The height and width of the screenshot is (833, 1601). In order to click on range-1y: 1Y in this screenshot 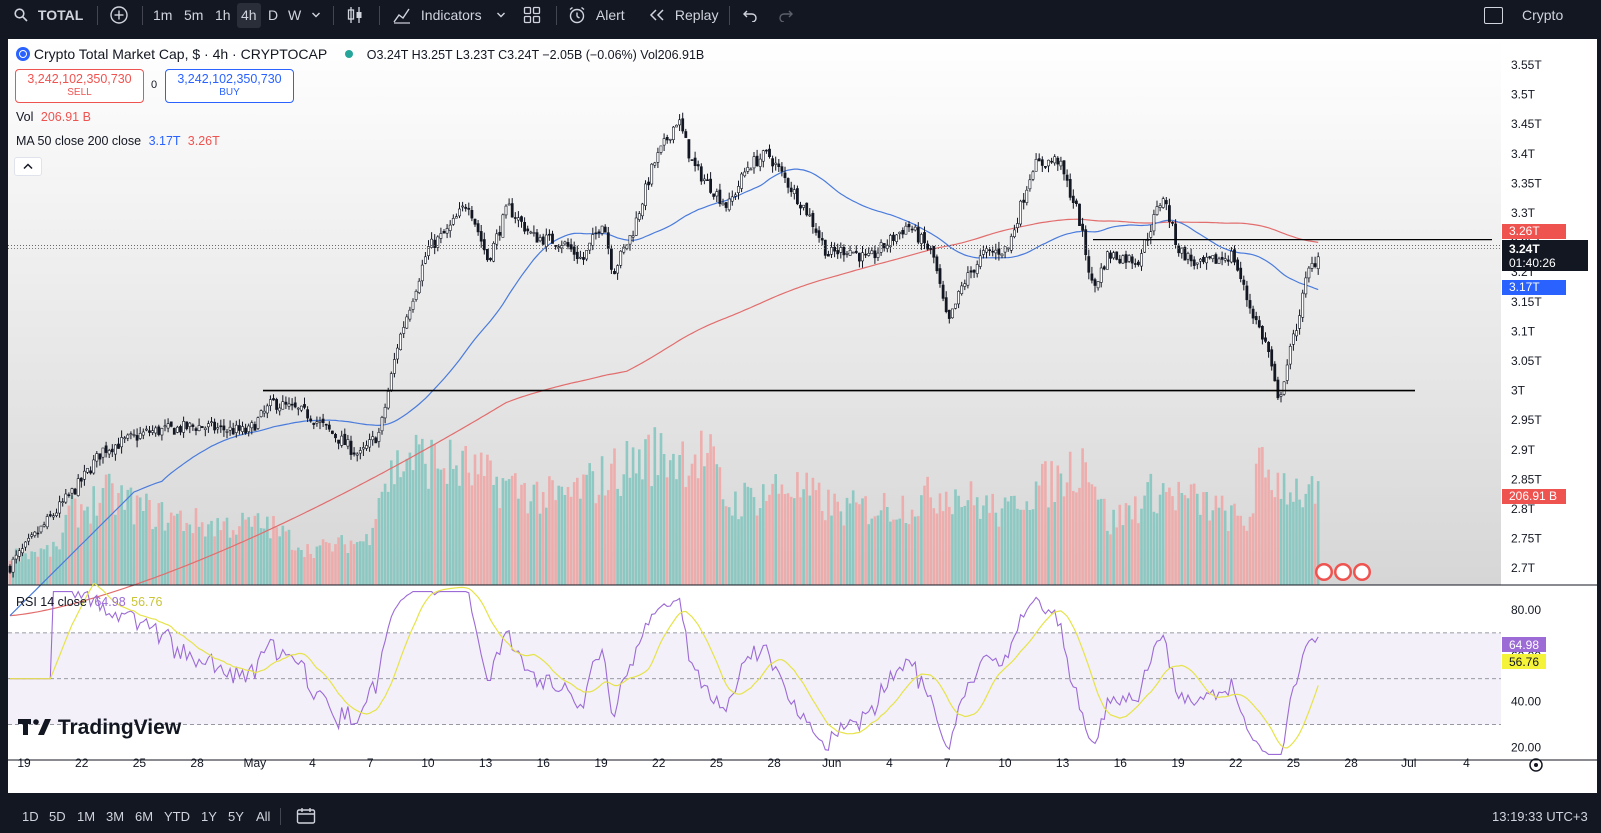, I will do `click(209, 816)`.